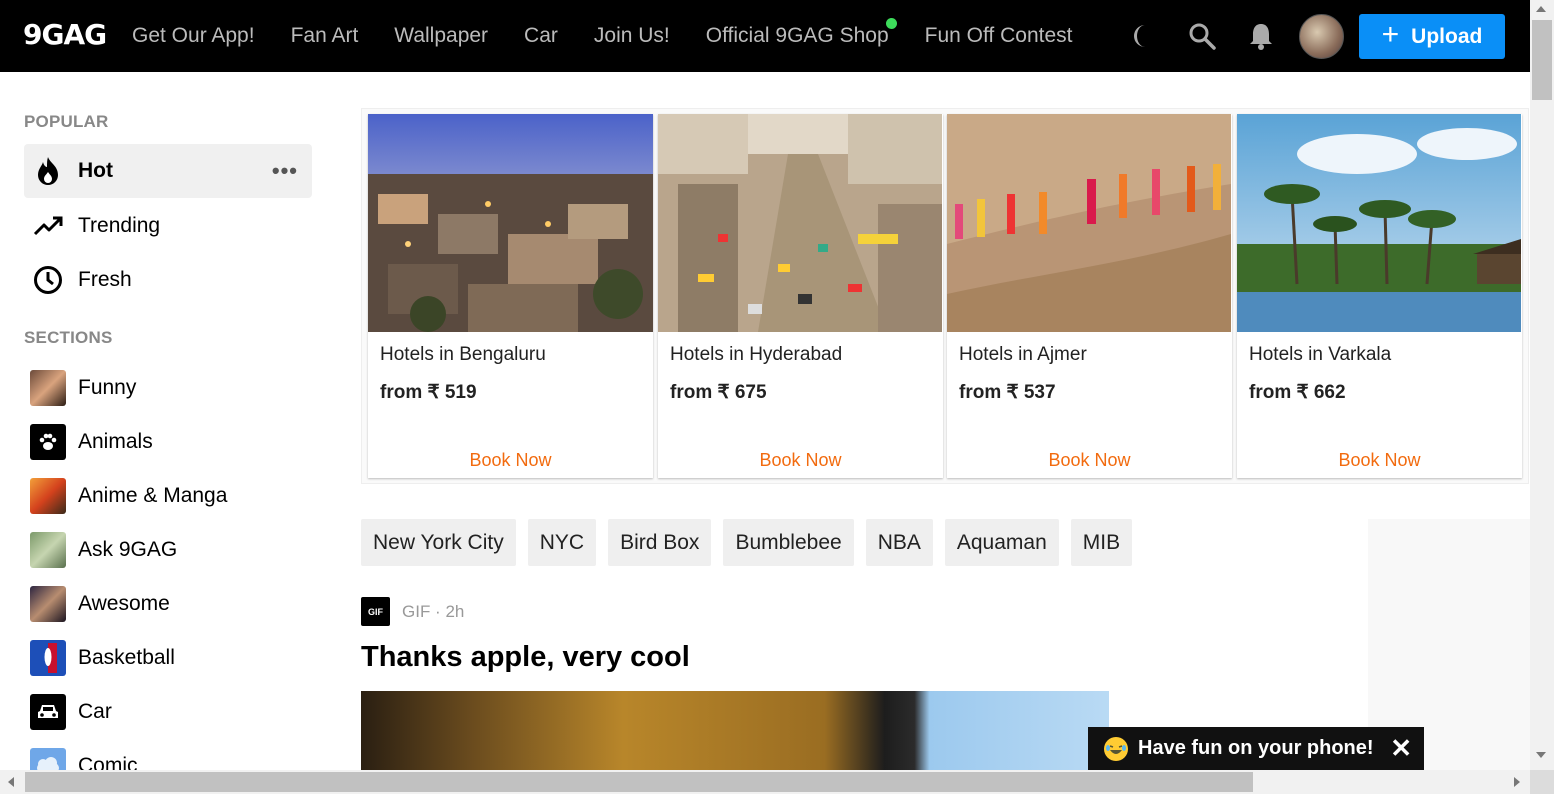 This screenshot has height=794, width=1554. What do you see at coordinates (1542, 60) in the screenshot?
I see `vertical-scroll-thumb` at bounding box center [1542, 60].